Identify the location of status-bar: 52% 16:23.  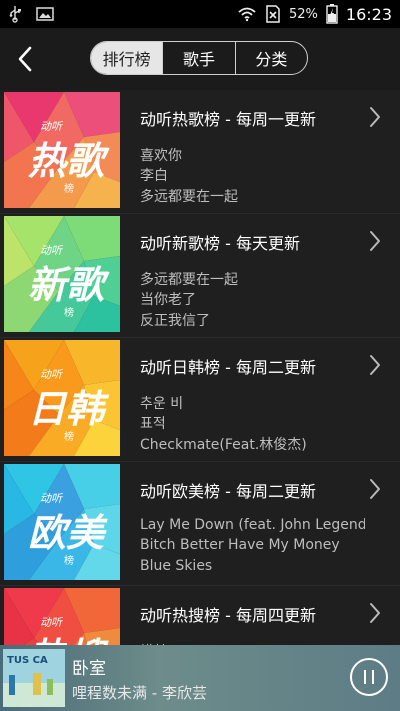
(200, 14).